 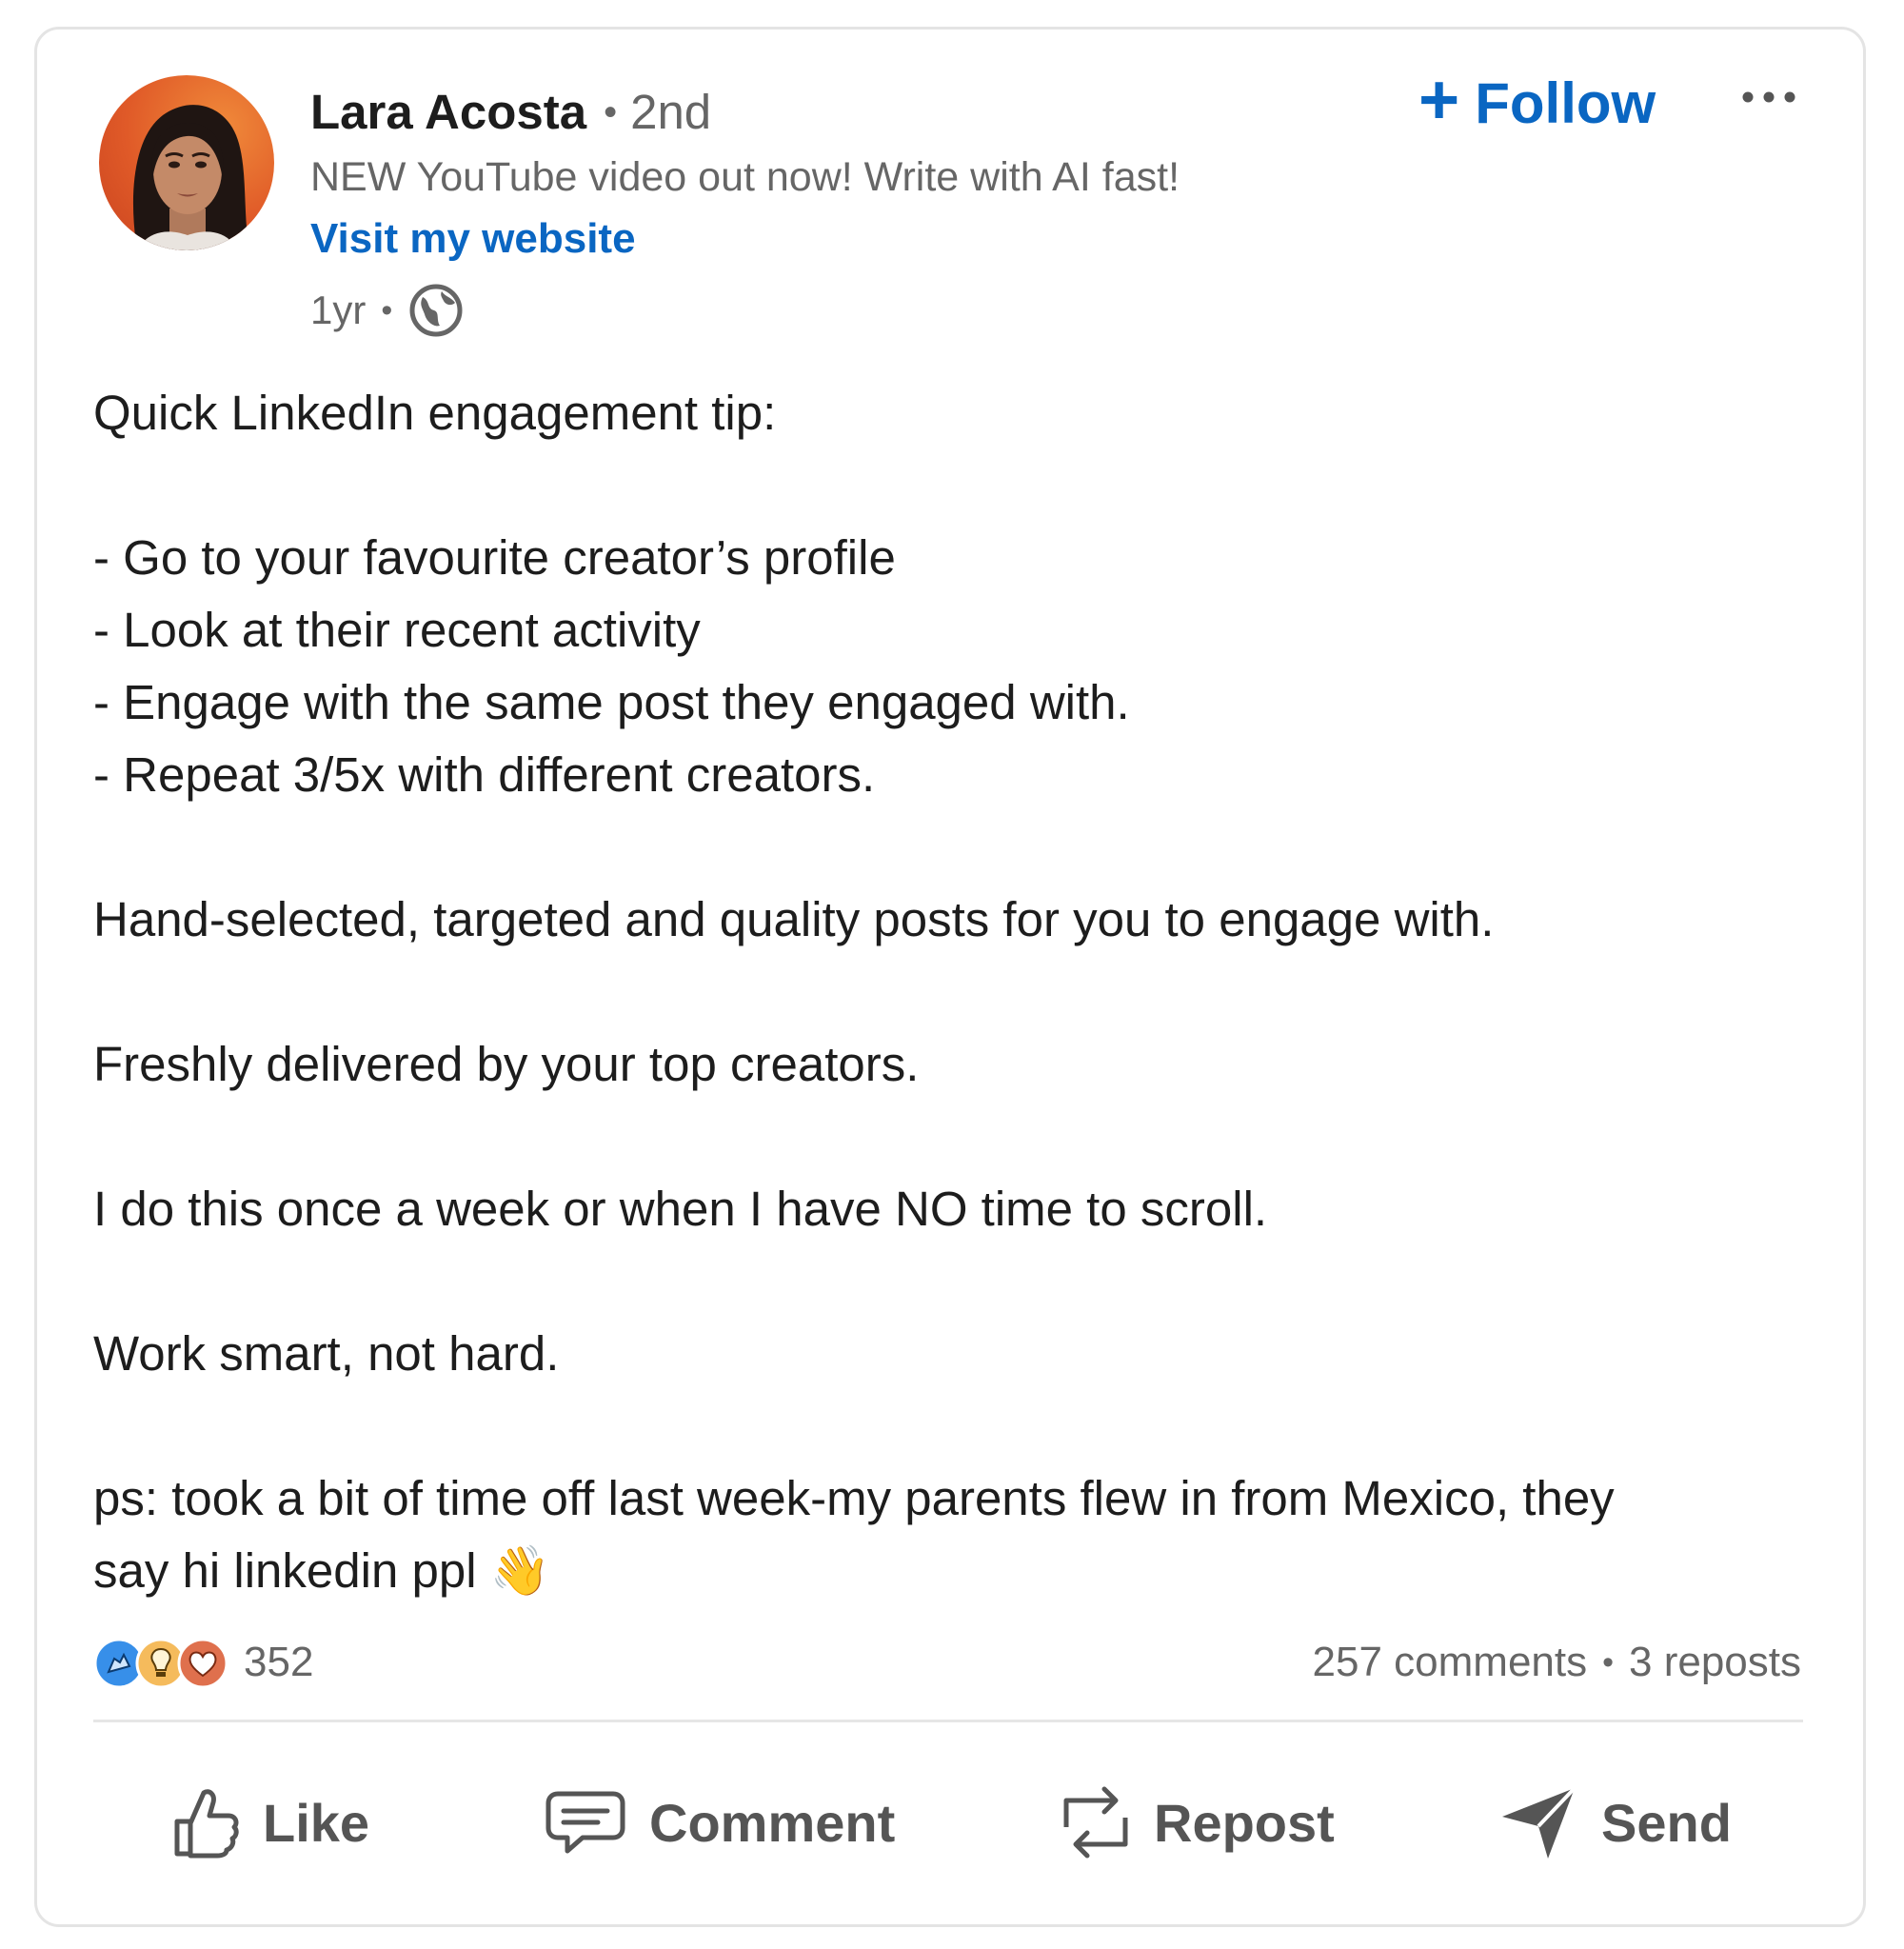 I want to click on love-icon, so click(x=202, y=1663).